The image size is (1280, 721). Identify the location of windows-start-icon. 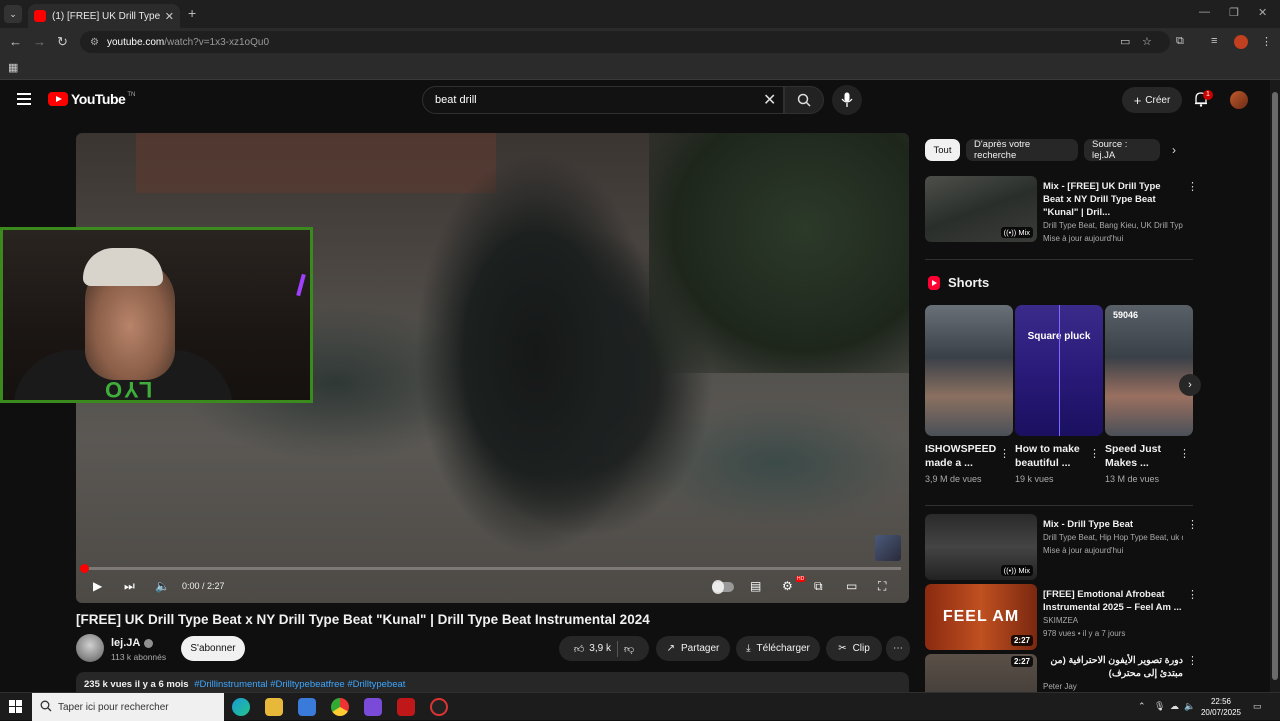
(16, 707).